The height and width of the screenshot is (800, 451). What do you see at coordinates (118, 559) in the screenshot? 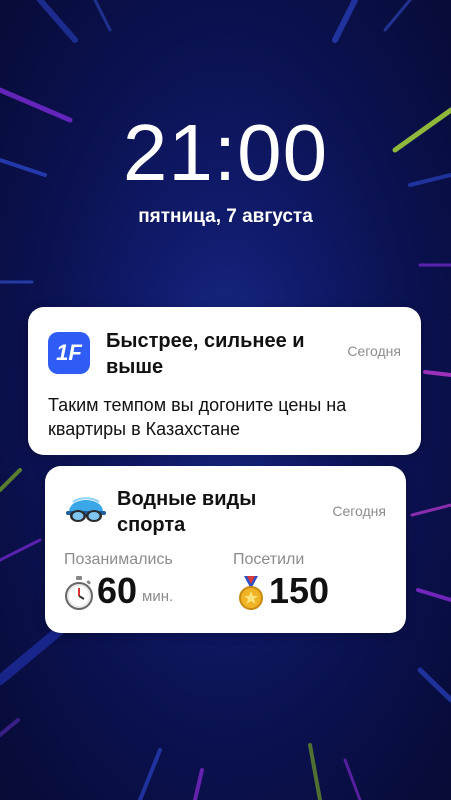
I see `stat-label-trained: Позанимались` at bounding box center [118, 559].